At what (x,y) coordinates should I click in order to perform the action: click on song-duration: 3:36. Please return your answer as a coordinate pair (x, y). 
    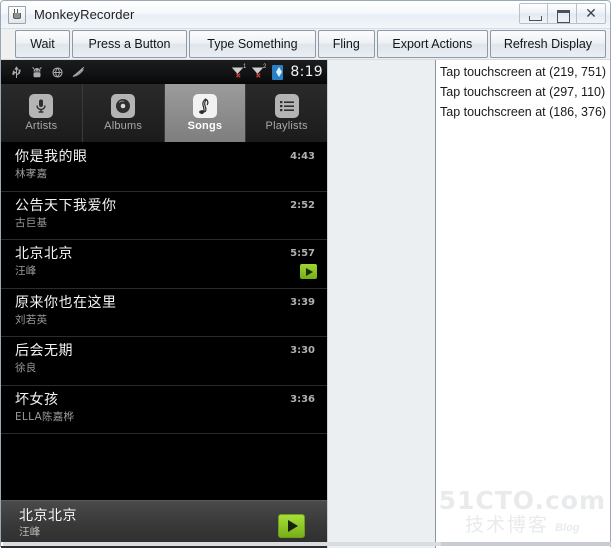
    Looking at the image, I should click on (302, 399).